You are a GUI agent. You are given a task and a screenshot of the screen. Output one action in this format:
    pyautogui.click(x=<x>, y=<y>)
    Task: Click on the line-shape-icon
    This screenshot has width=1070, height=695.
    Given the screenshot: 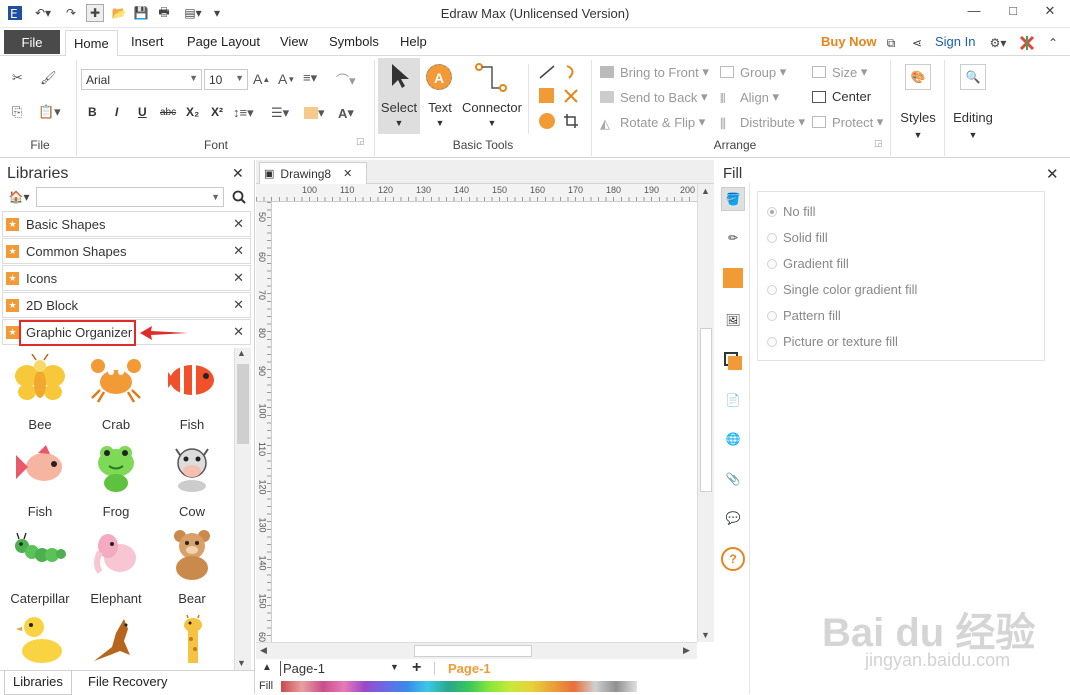 What is the action you would take?
    pyautogui.click(x=547, y=72)
    